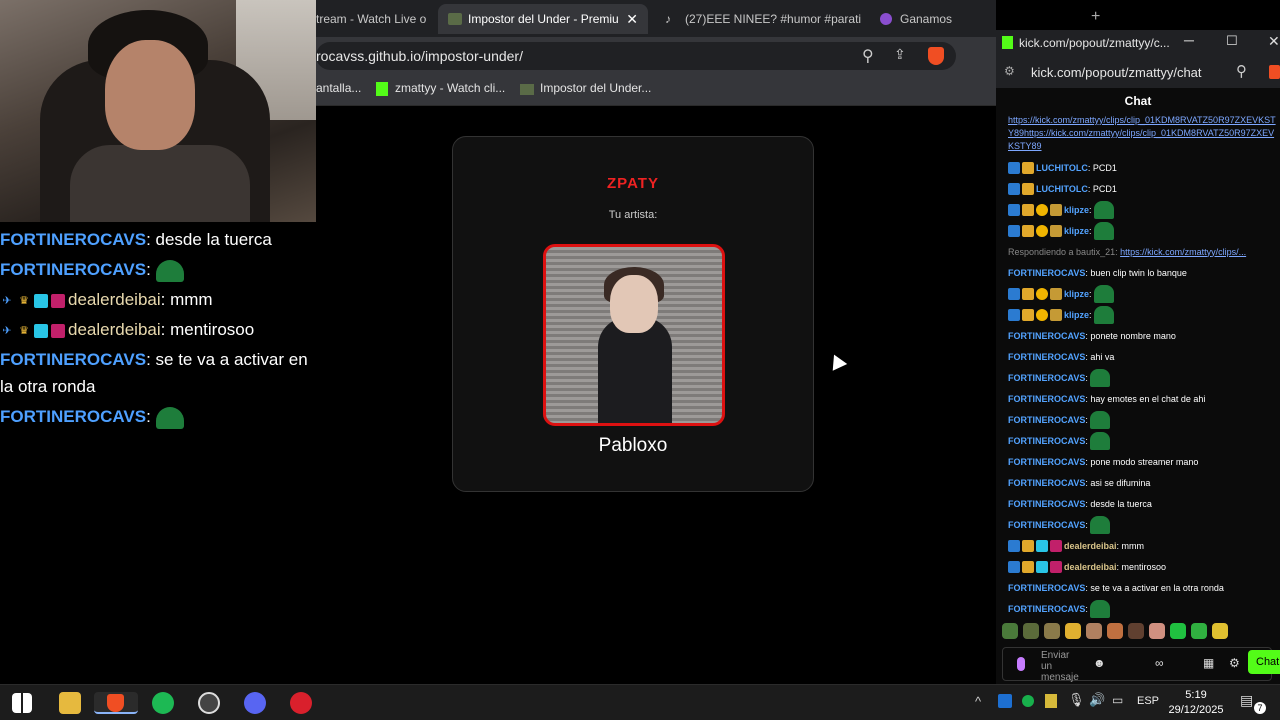 Image resolution: width=1280 pixels, height=720 pixels. What do you see at coordinates (1076, 700) in the screenshot?
I see `microphone-icon: 🎙` at bounding box center [1076, 700].